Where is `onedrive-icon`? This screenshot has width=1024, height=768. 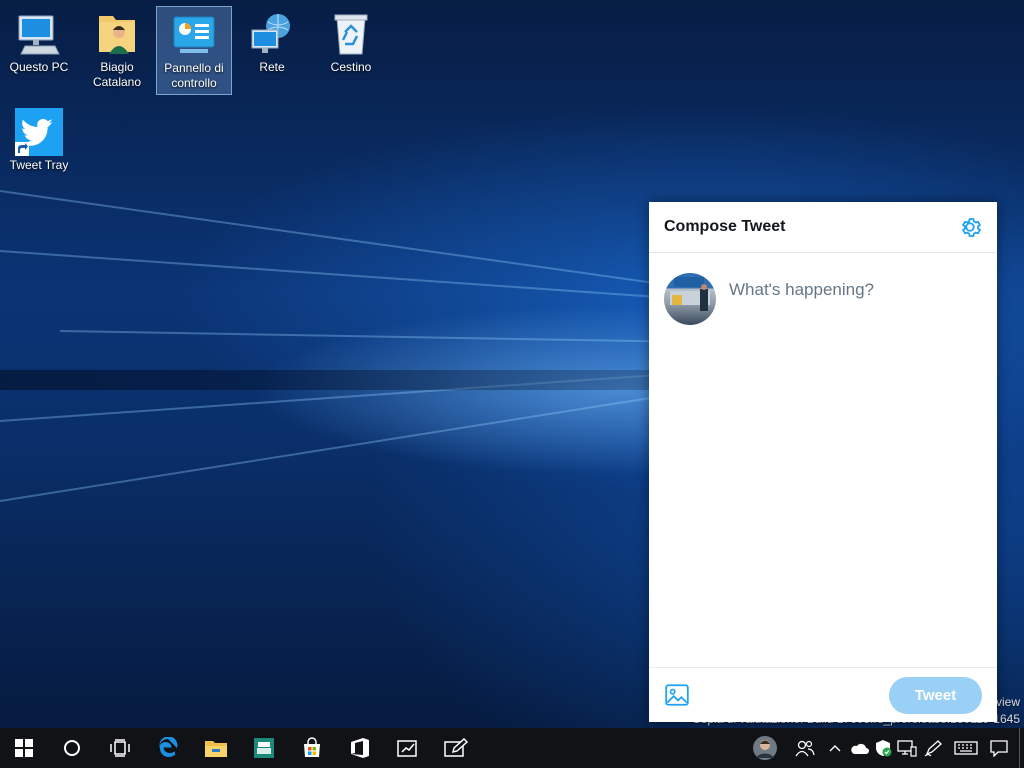 onedrive-icon is located at coordinates (859, 748).